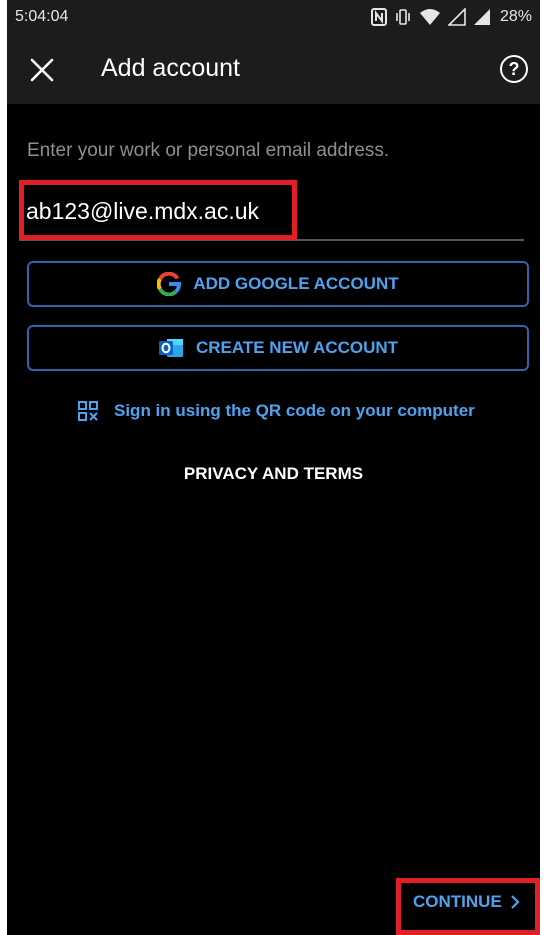 The width and height of the screenshot is (545, 935). What do you see at coordinates (170, 348) in the screenshot?
I see `outlook-icon` at bounding box center [170, 348].